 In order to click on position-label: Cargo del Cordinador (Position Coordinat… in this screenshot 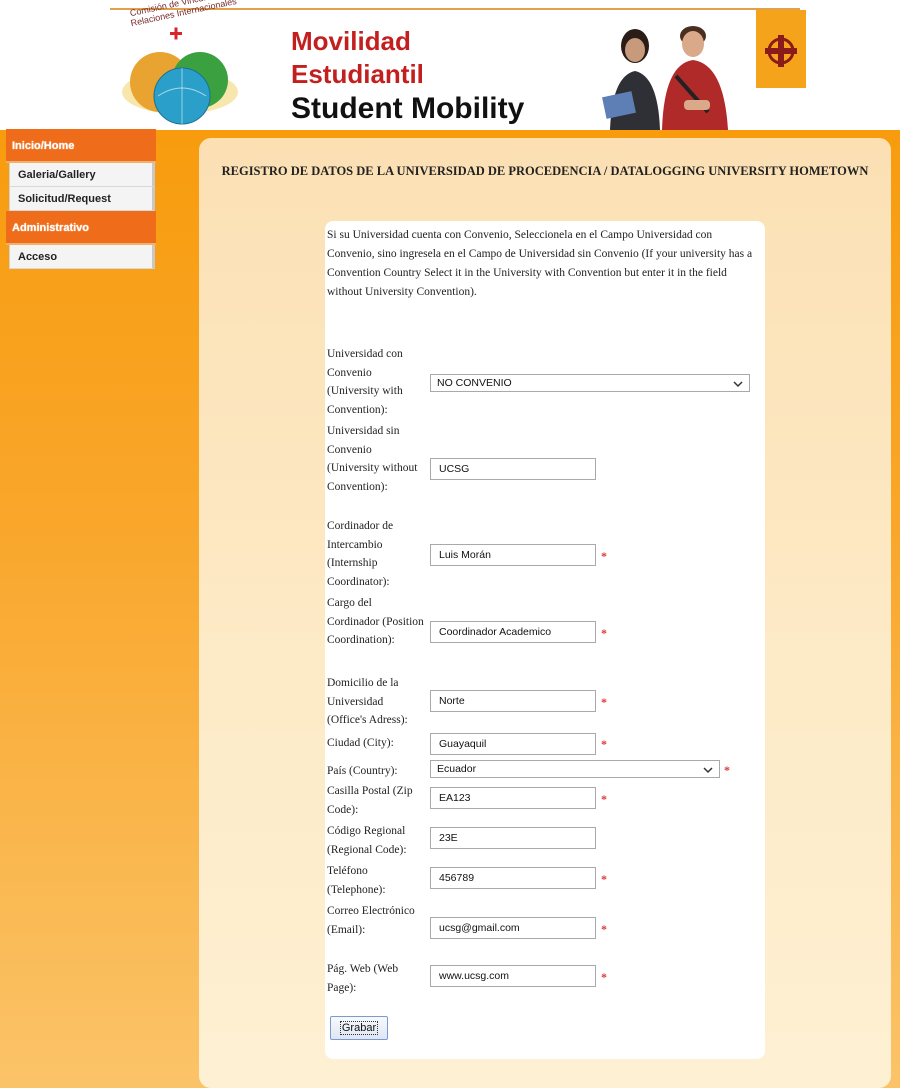, I will do `click(375, 621)`.